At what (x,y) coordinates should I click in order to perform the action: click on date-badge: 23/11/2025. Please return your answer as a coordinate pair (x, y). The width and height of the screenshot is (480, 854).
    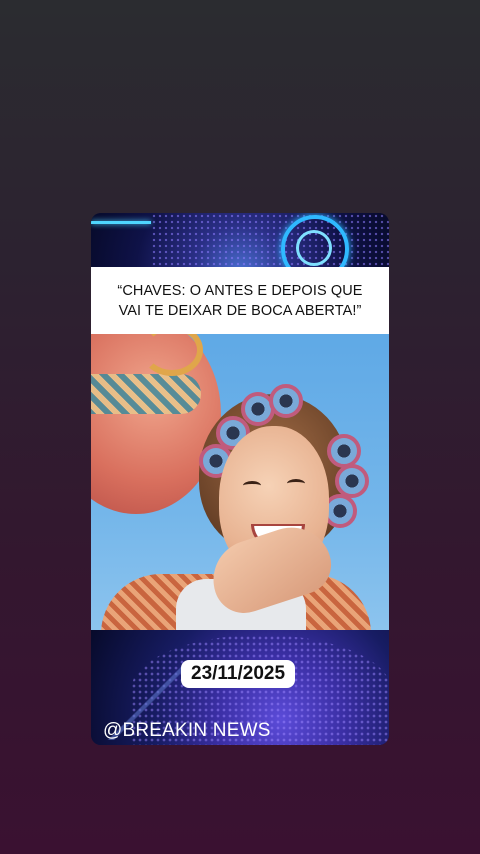
    Looking at the image, I should click on (238, 674).